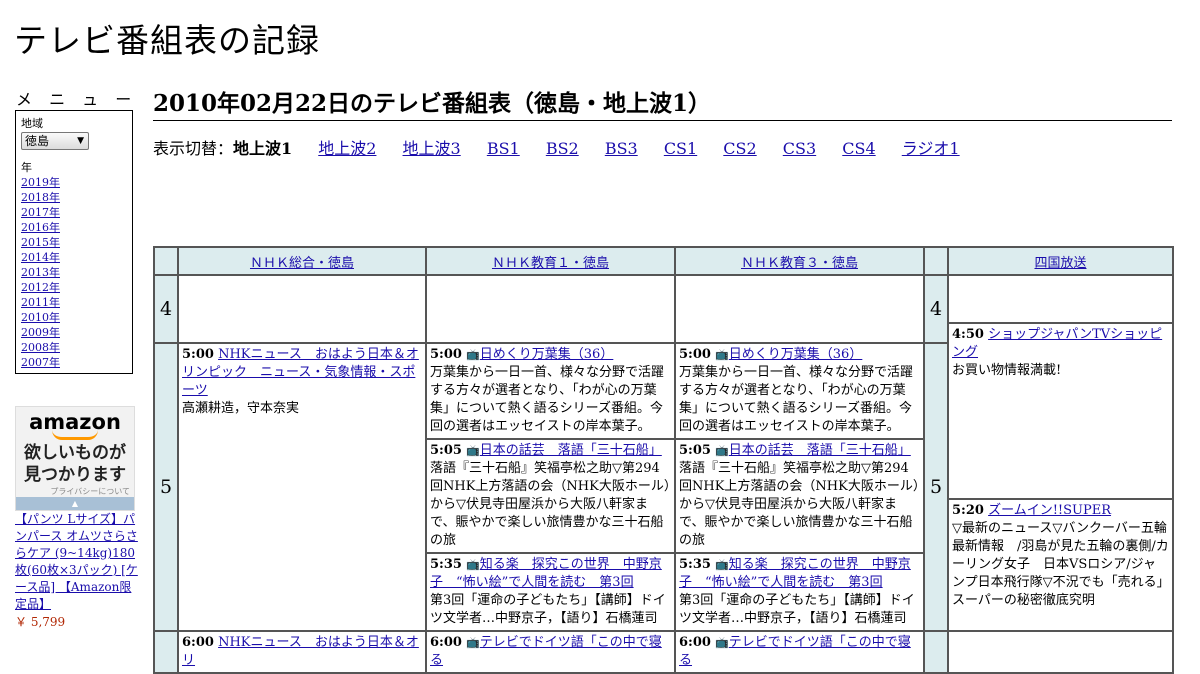 This screenshot has width=1200, height=674. Describe the element at coordinates (562, 148) in the screenshot. I see `switcher-link-bs2: BS2` at that location.